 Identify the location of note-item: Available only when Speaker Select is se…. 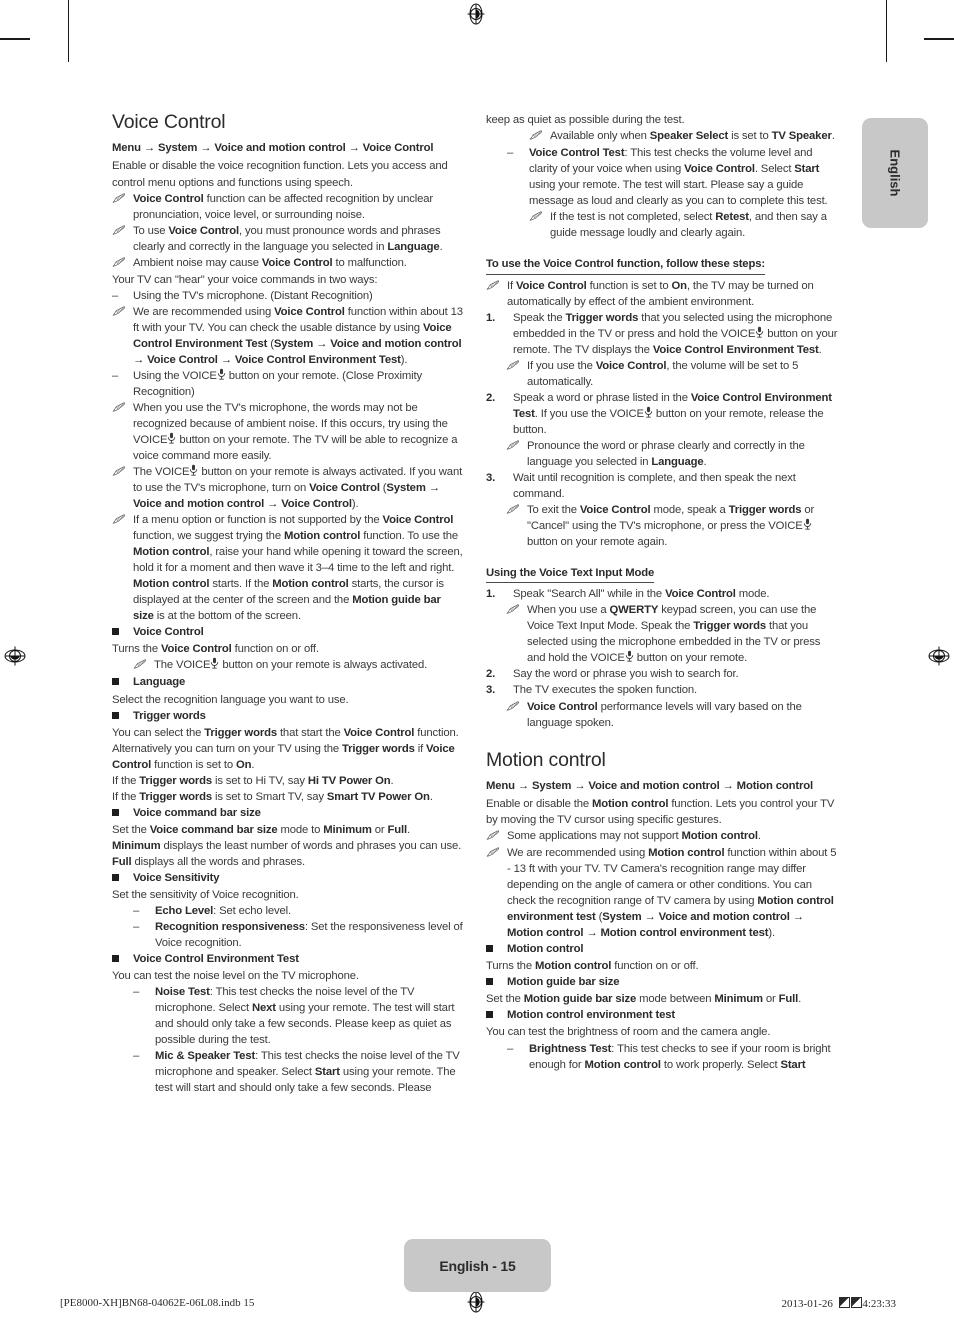
(683, 136).